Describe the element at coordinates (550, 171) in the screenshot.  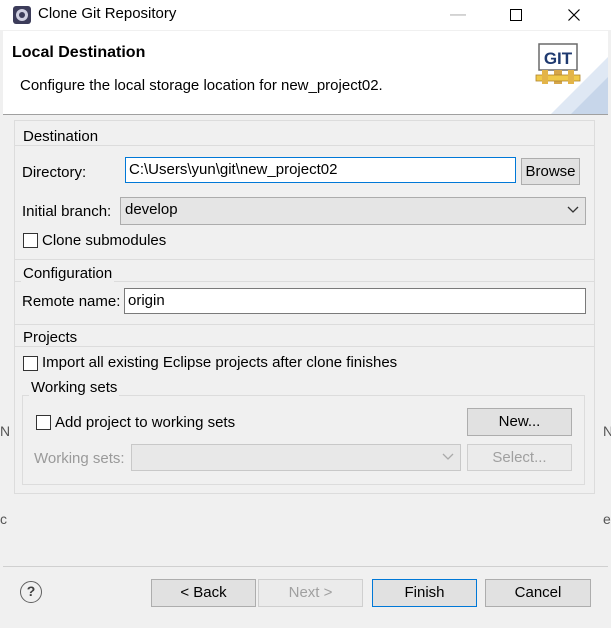
I see `browse-button: Browse` at that location.